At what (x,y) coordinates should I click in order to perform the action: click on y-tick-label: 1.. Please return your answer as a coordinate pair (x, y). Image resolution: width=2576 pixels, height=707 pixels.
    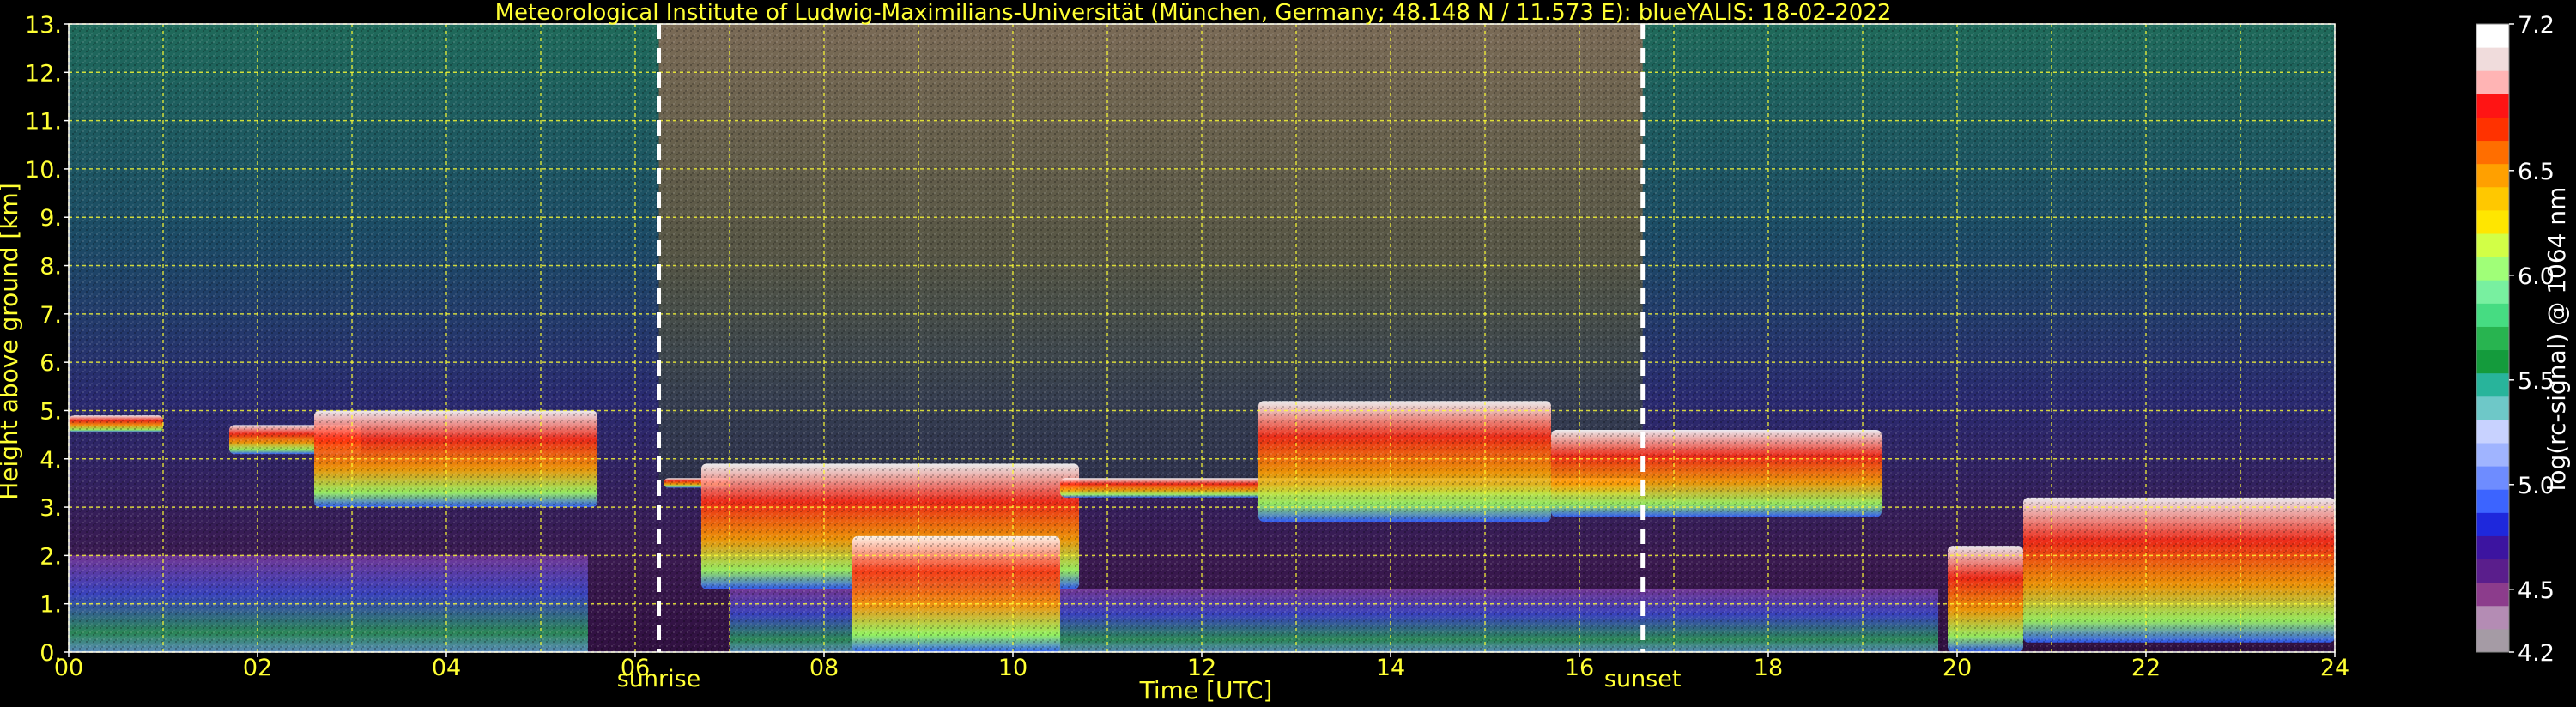
    Looking at the image, I should click on (50, 606).